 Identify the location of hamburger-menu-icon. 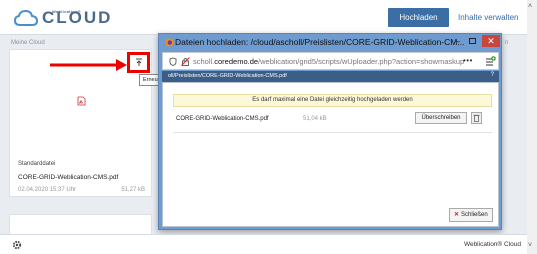
(490, 61).